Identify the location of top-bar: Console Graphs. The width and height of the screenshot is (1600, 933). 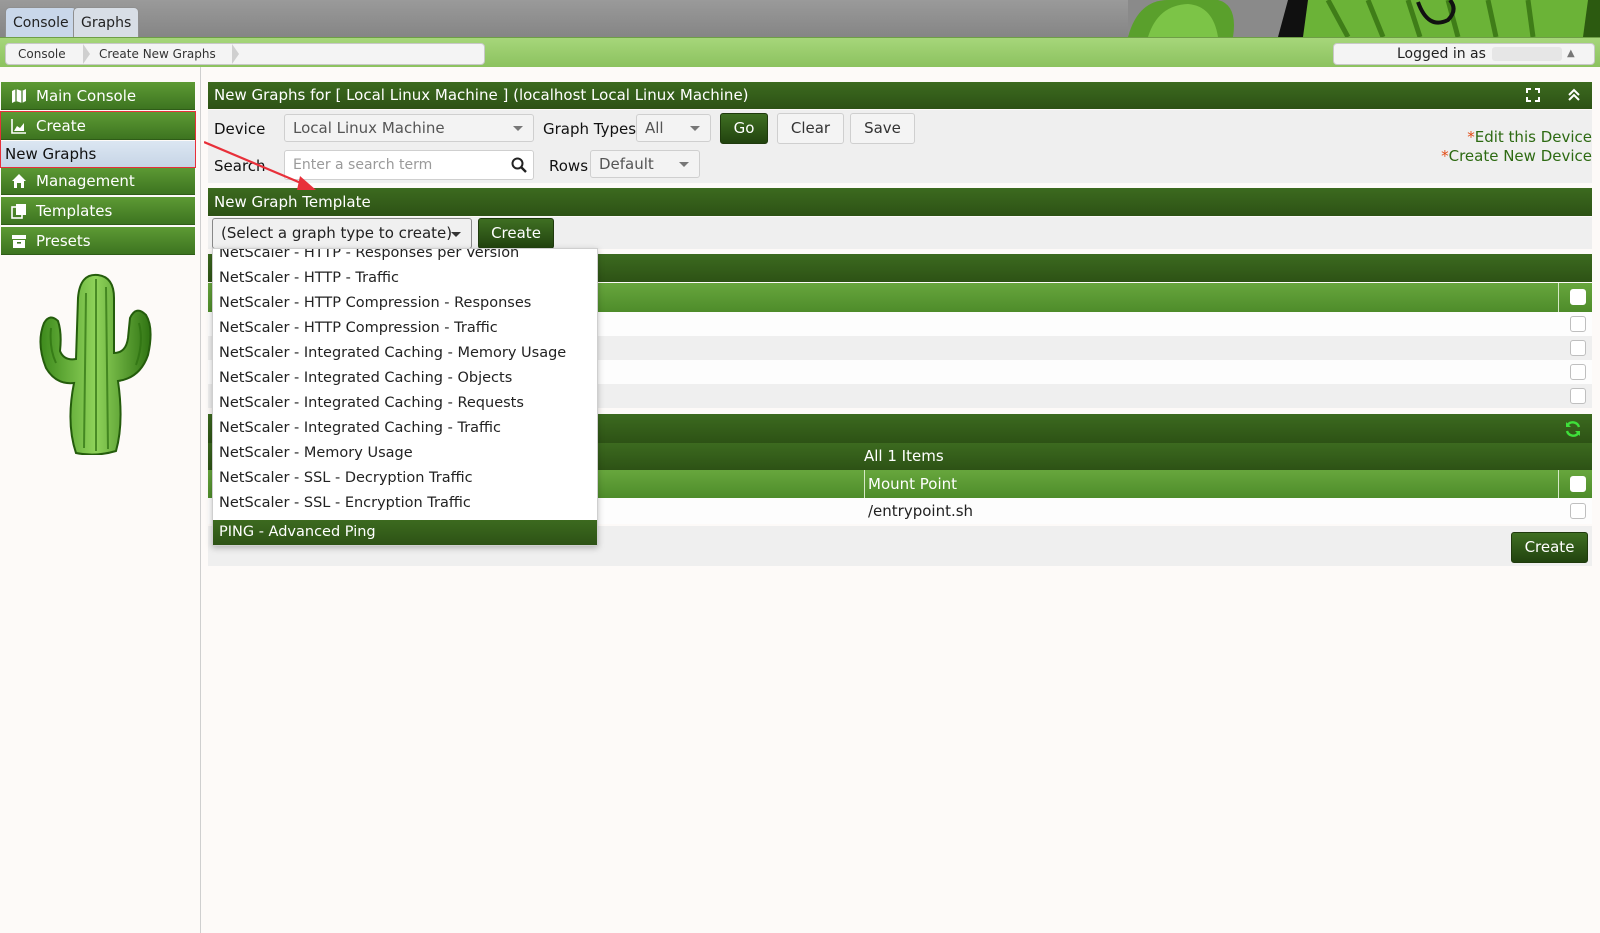
(800, 18).